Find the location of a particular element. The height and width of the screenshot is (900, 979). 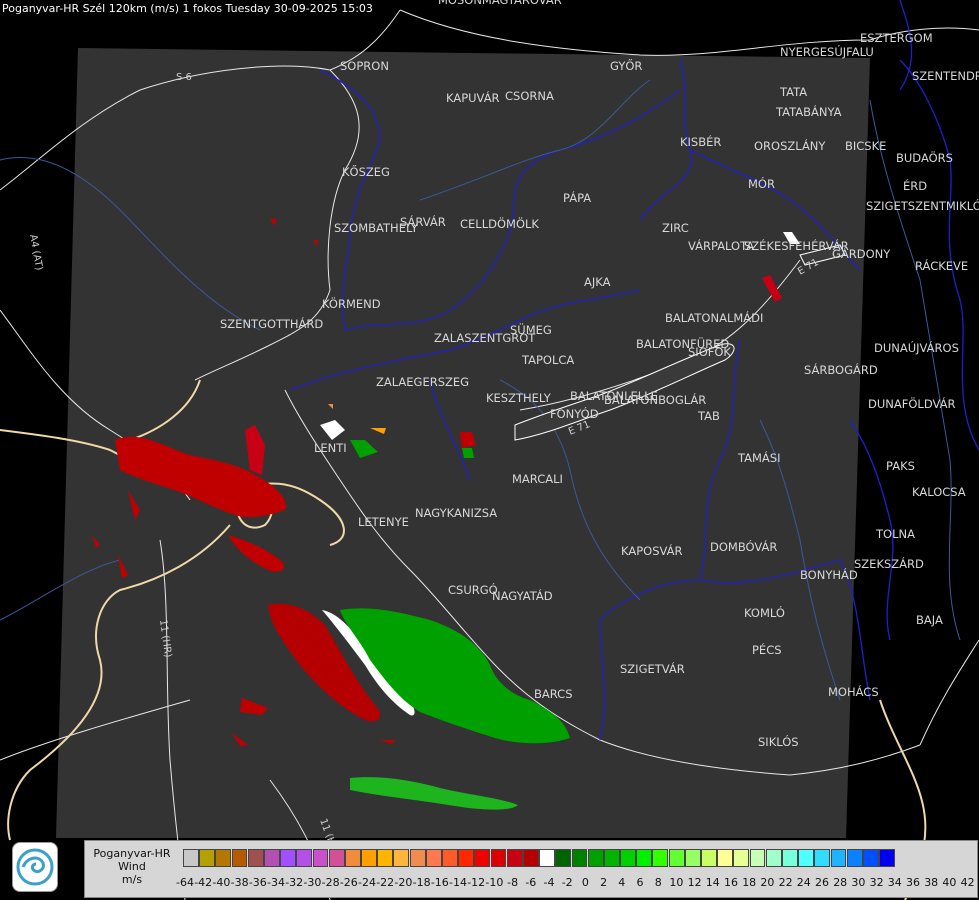

city-label: BICSKE is located at coordinates (865, 146).